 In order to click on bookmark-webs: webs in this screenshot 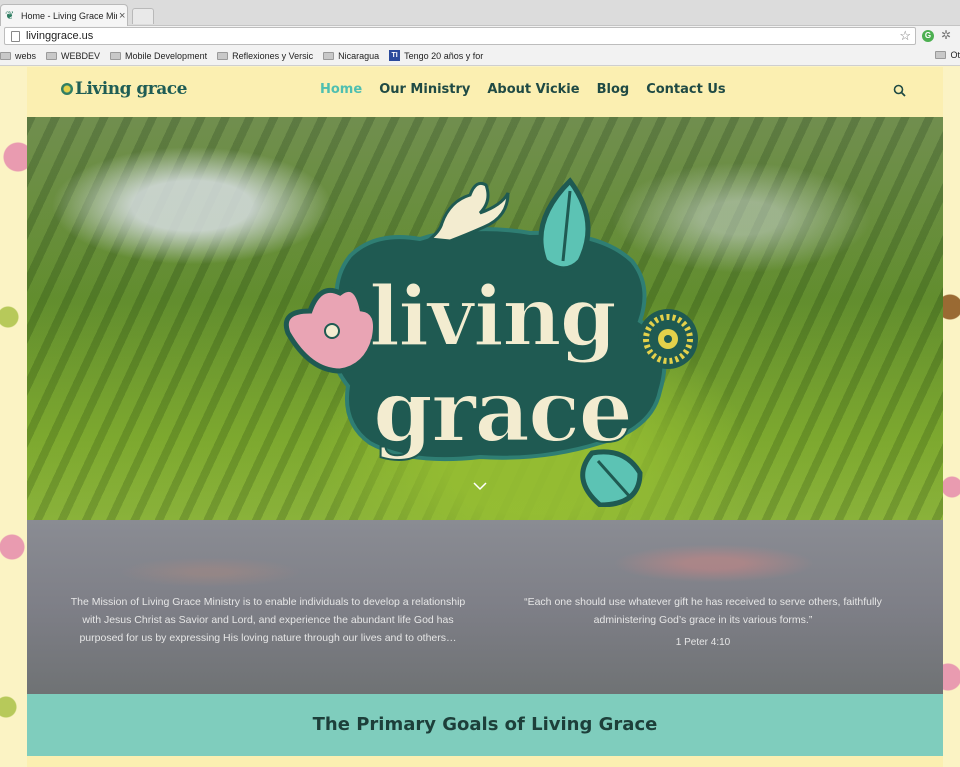, I will do `click(18, 56)`.